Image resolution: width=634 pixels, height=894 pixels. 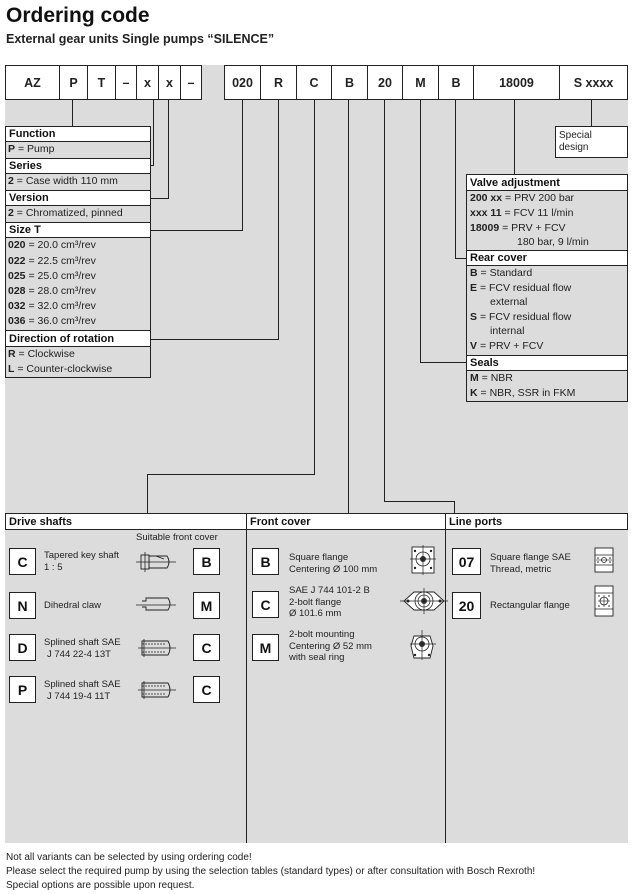 I want to click on special-design-line1: Special, so click(x=575, y=135).